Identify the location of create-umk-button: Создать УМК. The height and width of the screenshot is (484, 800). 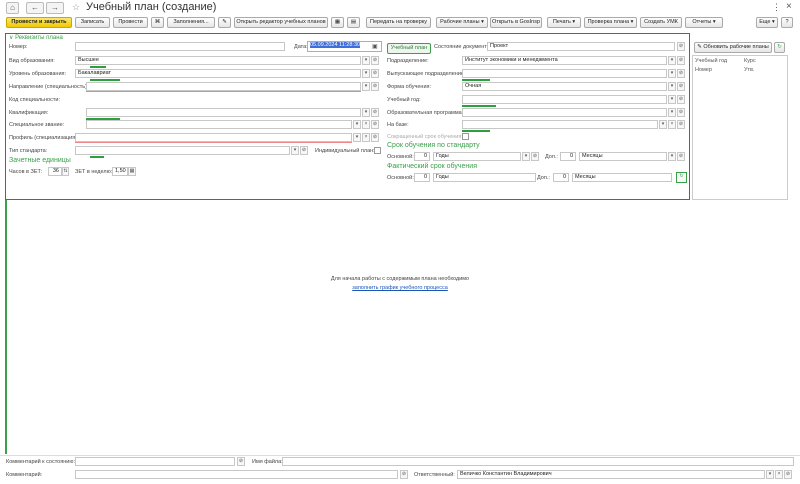
(661, 22).